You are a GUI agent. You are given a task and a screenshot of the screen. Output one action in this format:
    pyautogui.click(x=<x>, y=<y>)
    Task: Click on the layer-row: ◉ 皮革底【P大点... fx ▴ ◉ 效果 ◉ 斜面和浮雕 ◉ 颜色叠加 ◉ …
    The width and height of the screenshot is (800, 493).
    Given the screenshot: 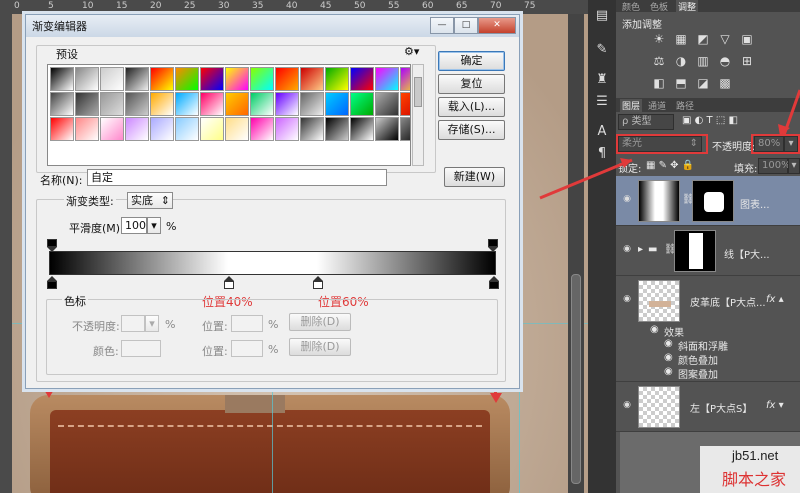 What is the action you would take?
    pyautogui.click(x=708, y=329)
    